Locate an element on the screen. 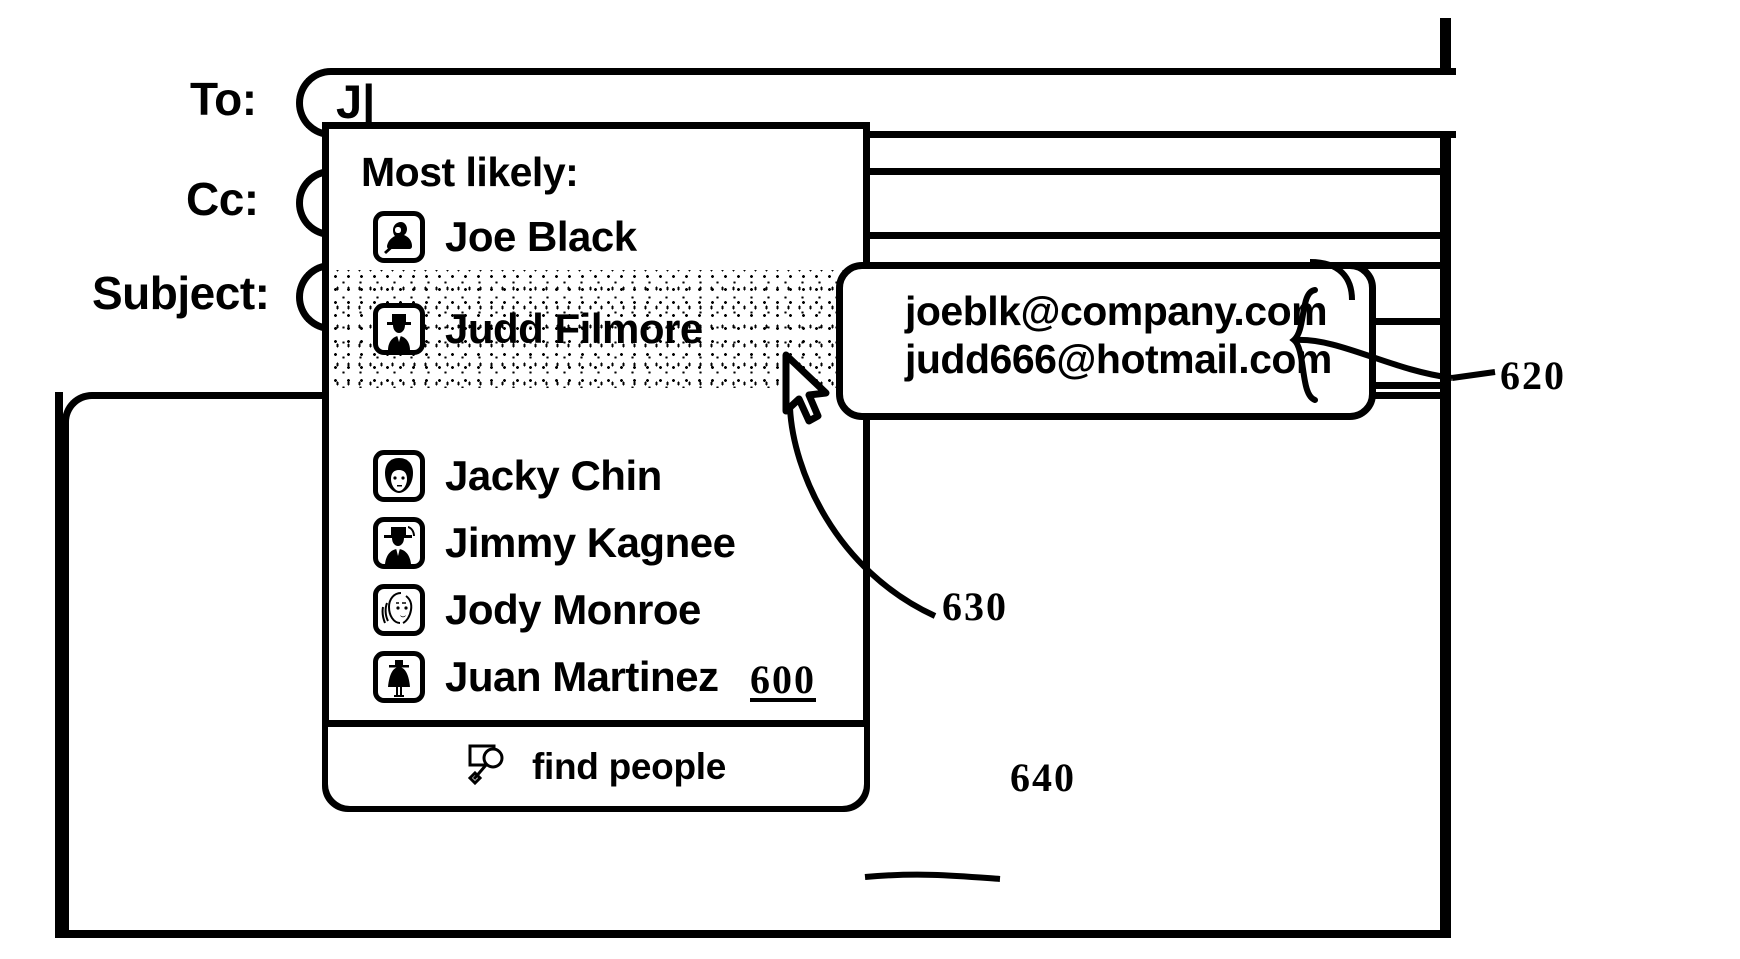 Image resolution: width=1740 pixels, height=959 pixels. find-people-magnifier-icon is located at coordinates (490, 766).